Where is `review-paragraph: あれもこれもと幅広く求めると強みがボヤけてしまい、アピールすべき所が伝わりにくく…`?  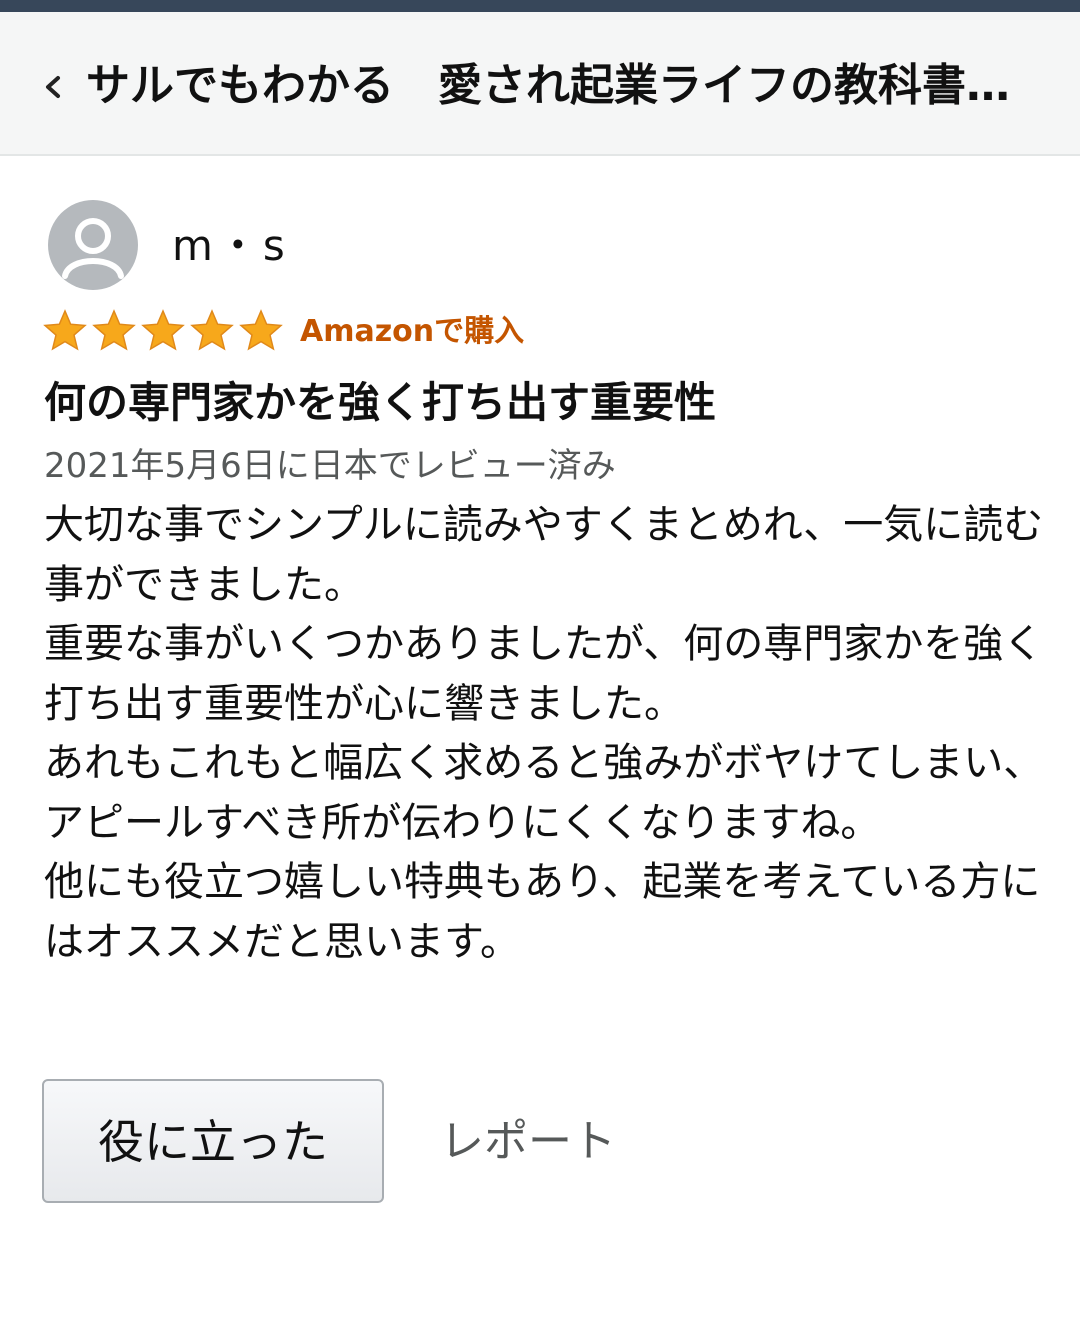
review-paragraph: あれもこれもと幅広く求めると強みがボヤけてしまい、アピールすべき所が伝わりにくく… is located at coordinates (544, 793).